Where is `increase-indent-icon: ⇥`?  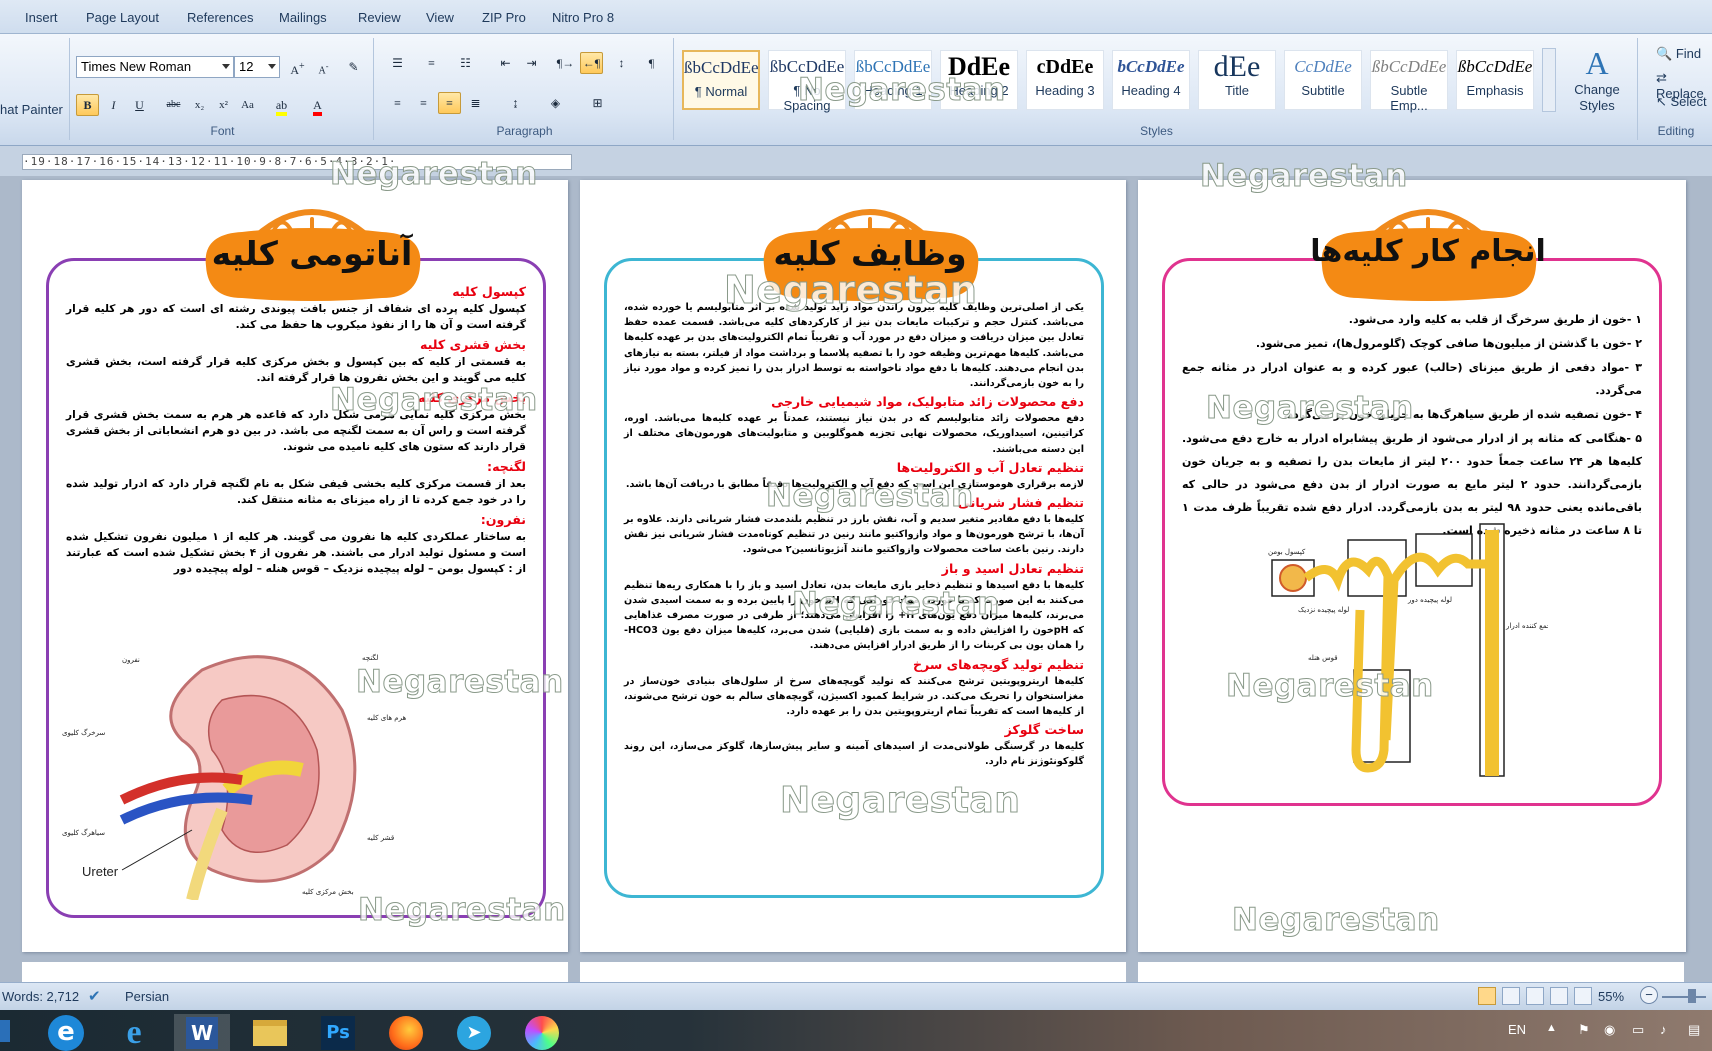 increase-indent-icon: ⇥ is located at coordinates (531, 63).